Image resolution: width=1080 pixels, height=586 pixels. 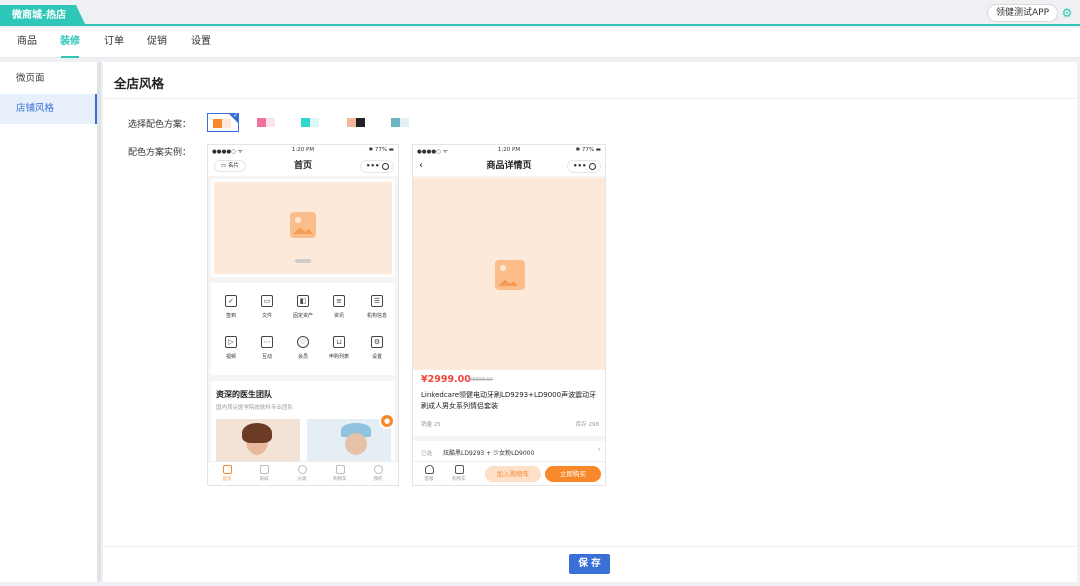 I want to click on banner-dots, so click(x=303, y=261).